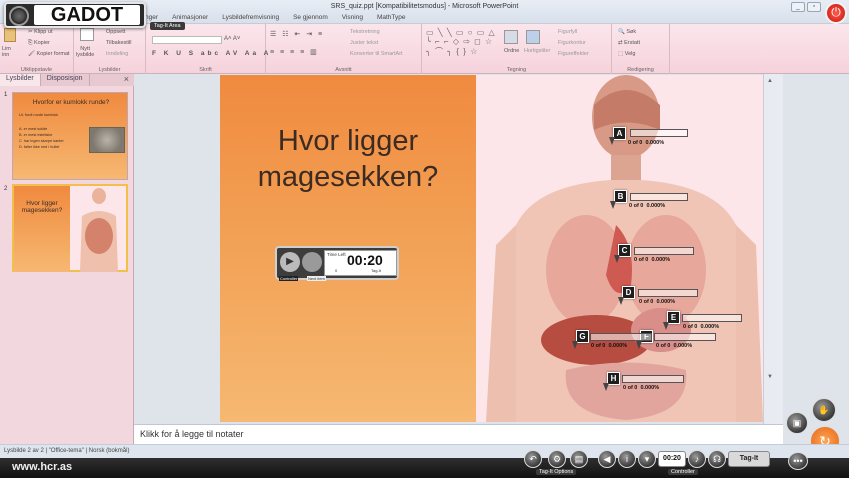 This screenshot has width=849, height=478. I want to click on quickstyles-button: Hurtigstiler, so click(537, 51).